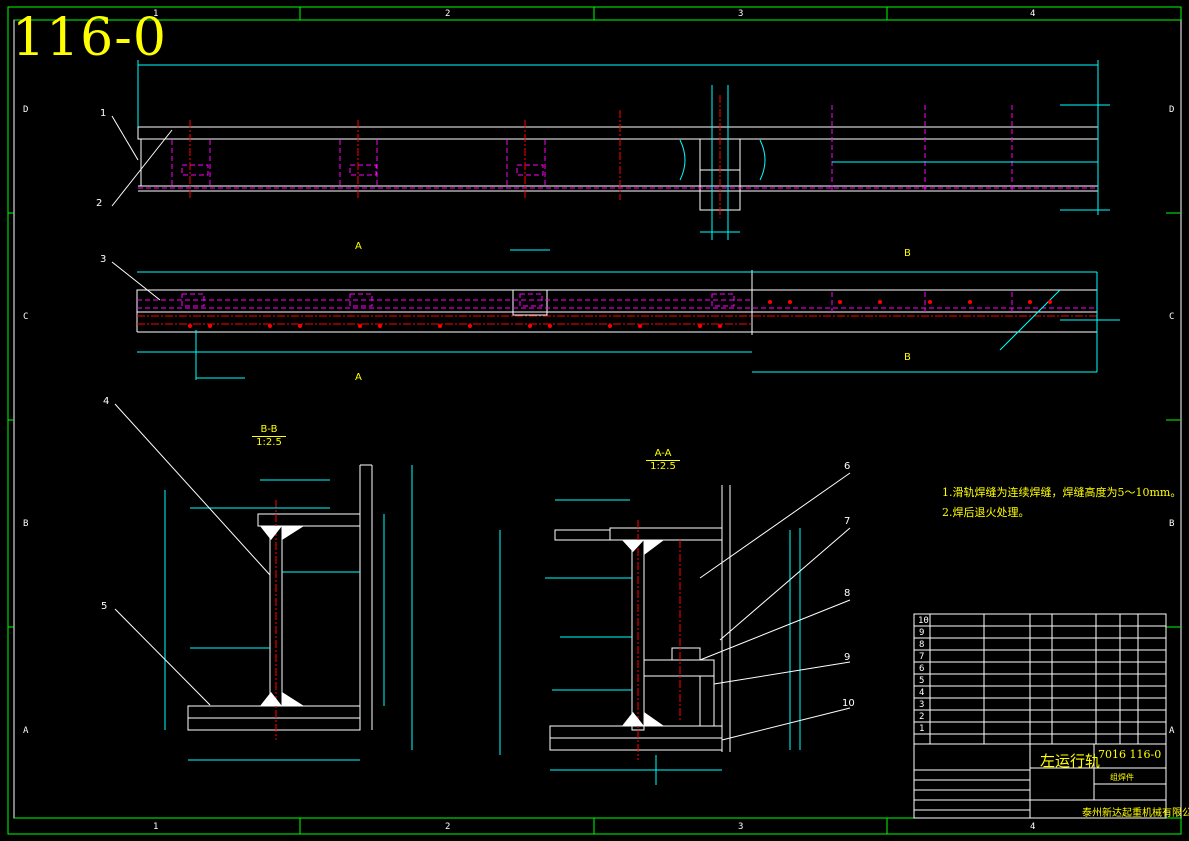 Image resolution: width=1189 pixels, height=841 pixels. I want to click on note-line-2: 2.焊后退火处理。, so click(986, 512).